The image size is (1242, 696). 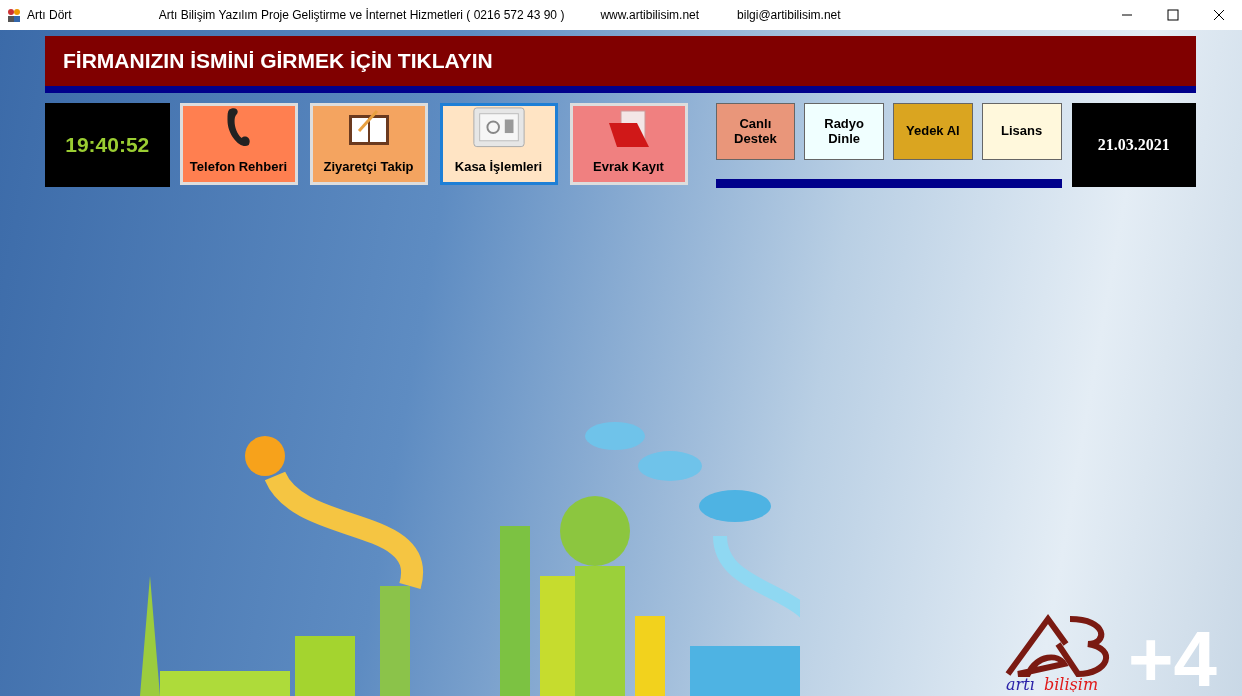 I want to click on company-info: Artı Bilişim Yazılım Proje Geliştirme ve İnternet Hizmetleri ( 0216 572 43 90 ), so click(x=361, y=15).